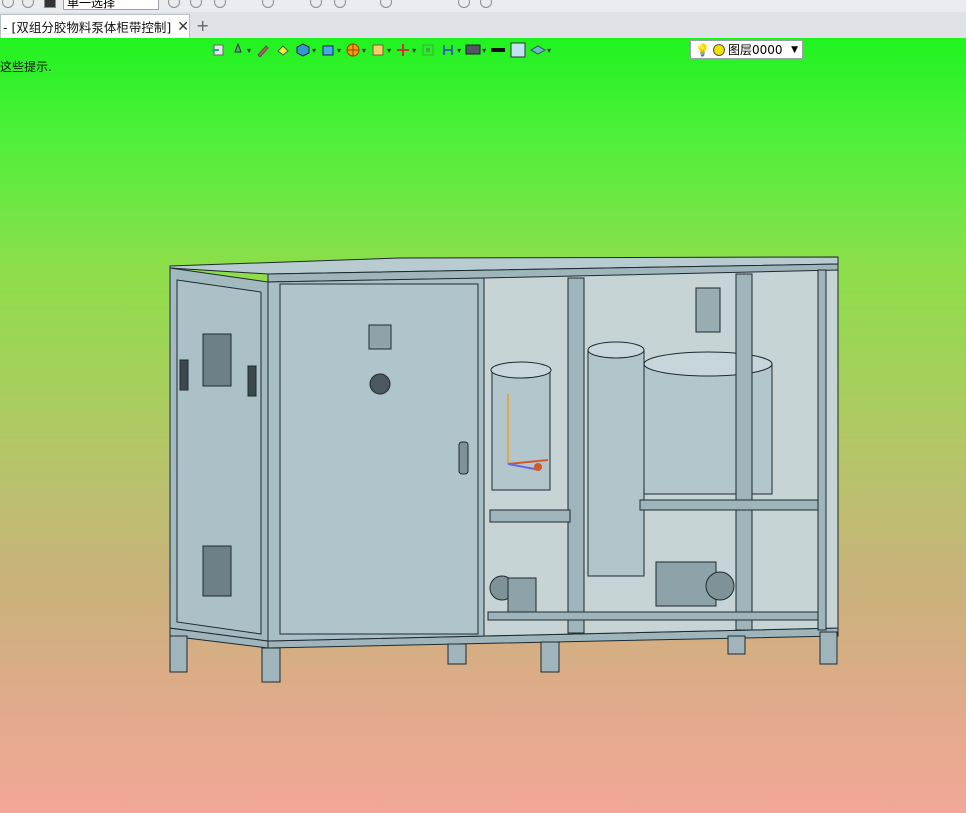 This screenshot has width=966, height=813. I want to click on tab-document: - [双组分胶物料泵体柜带控制] ✕, so click(95, 26).